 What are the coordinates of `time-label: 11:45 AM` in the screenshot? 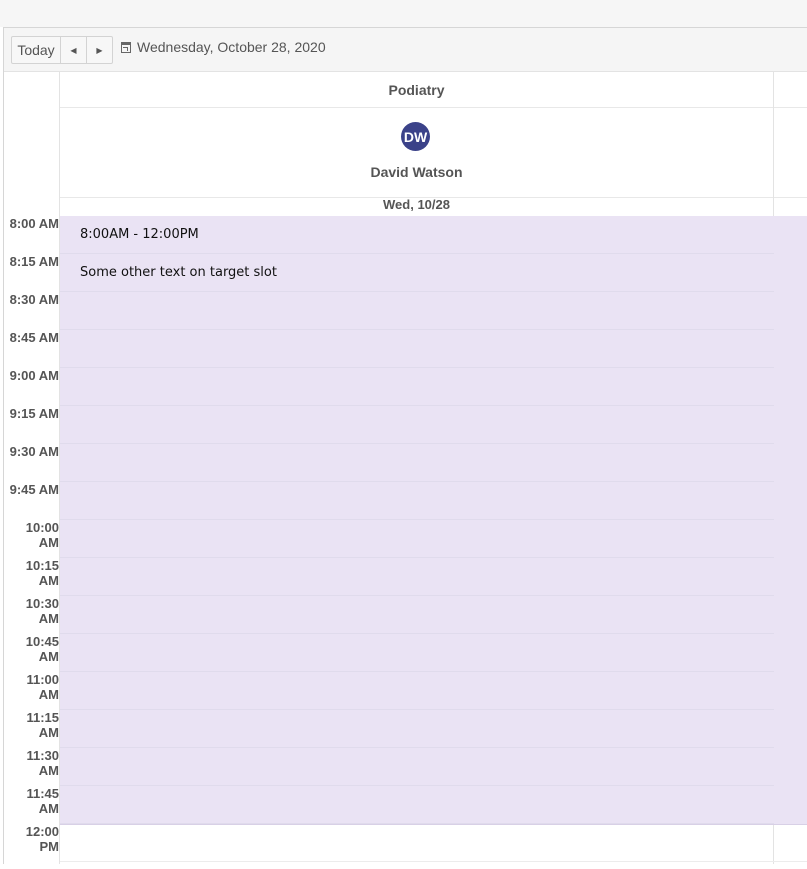 It's located at (42, 801).